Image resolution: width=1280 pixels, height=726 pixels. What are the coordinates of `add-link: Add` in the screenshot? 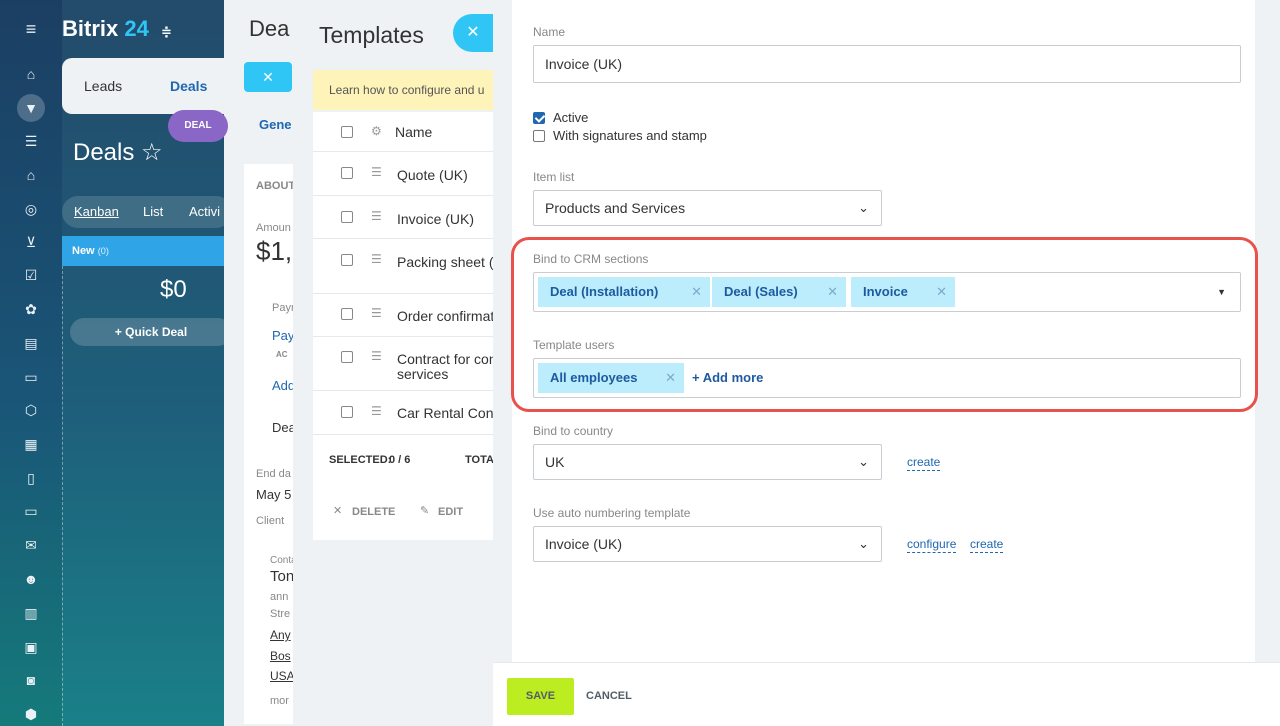 It's located at (283, 385).